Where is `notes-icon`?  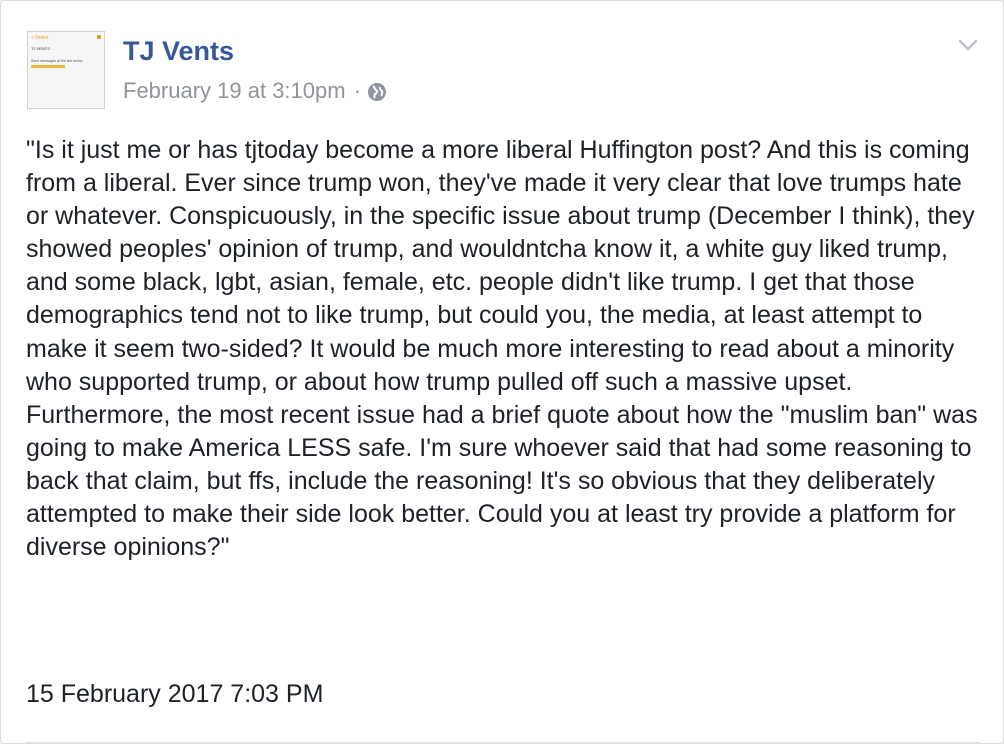 notes-icon is located at coordinates (99, 37).